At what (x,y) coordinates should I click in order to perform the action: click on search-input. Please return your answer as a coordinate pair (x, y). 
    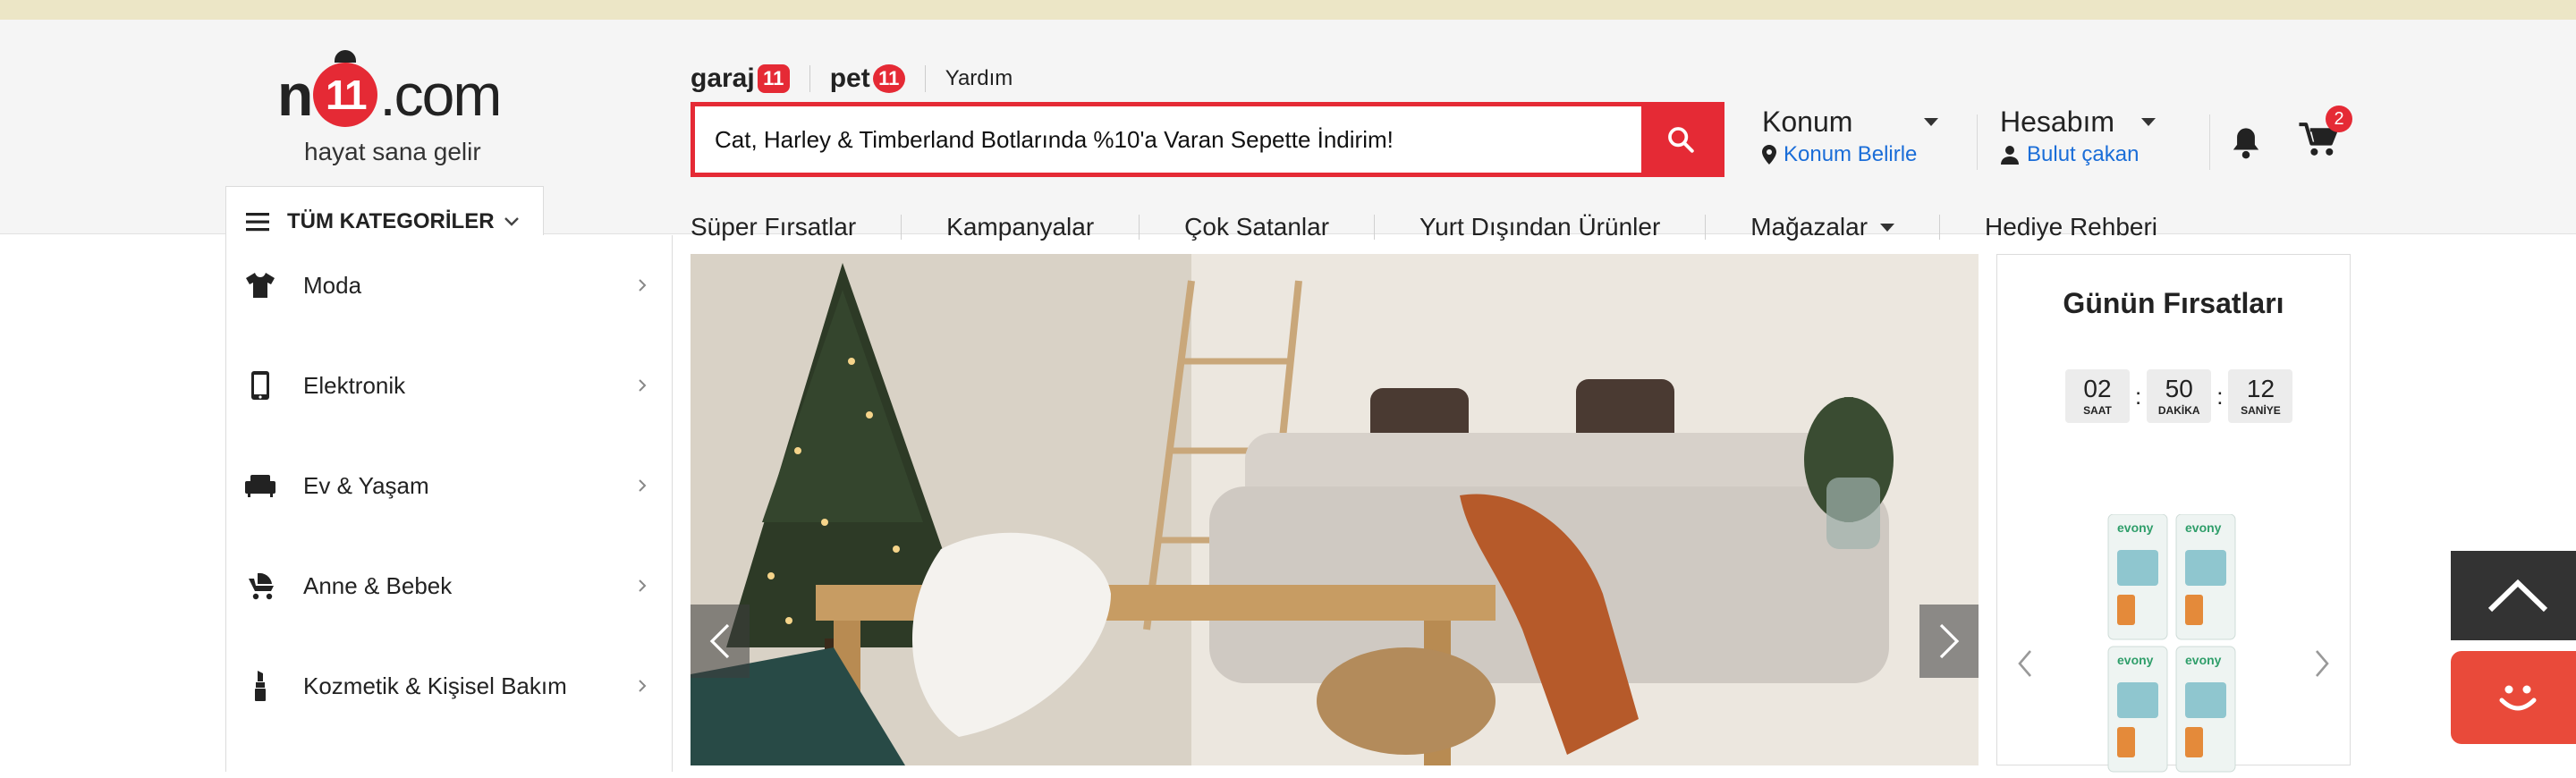
    Looking at the image, I should click on (1168, 139).